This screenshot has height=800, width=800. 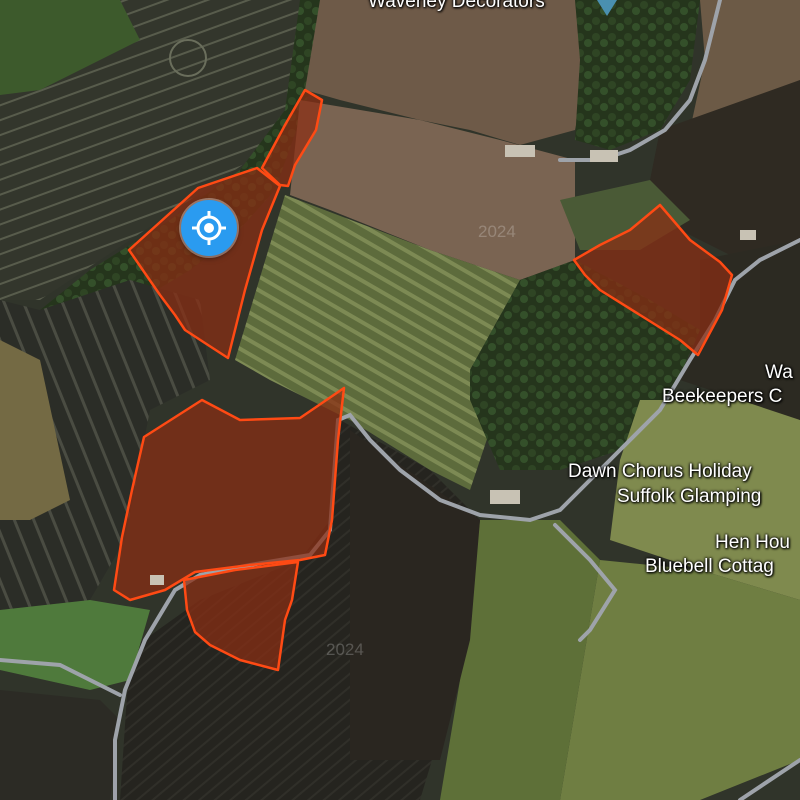 What do you see at coordinates (689, 497) in the screenshot?
I see `place-label-suffolk-glamping: Suffolk Glamping` at bounding box center [689, 497].